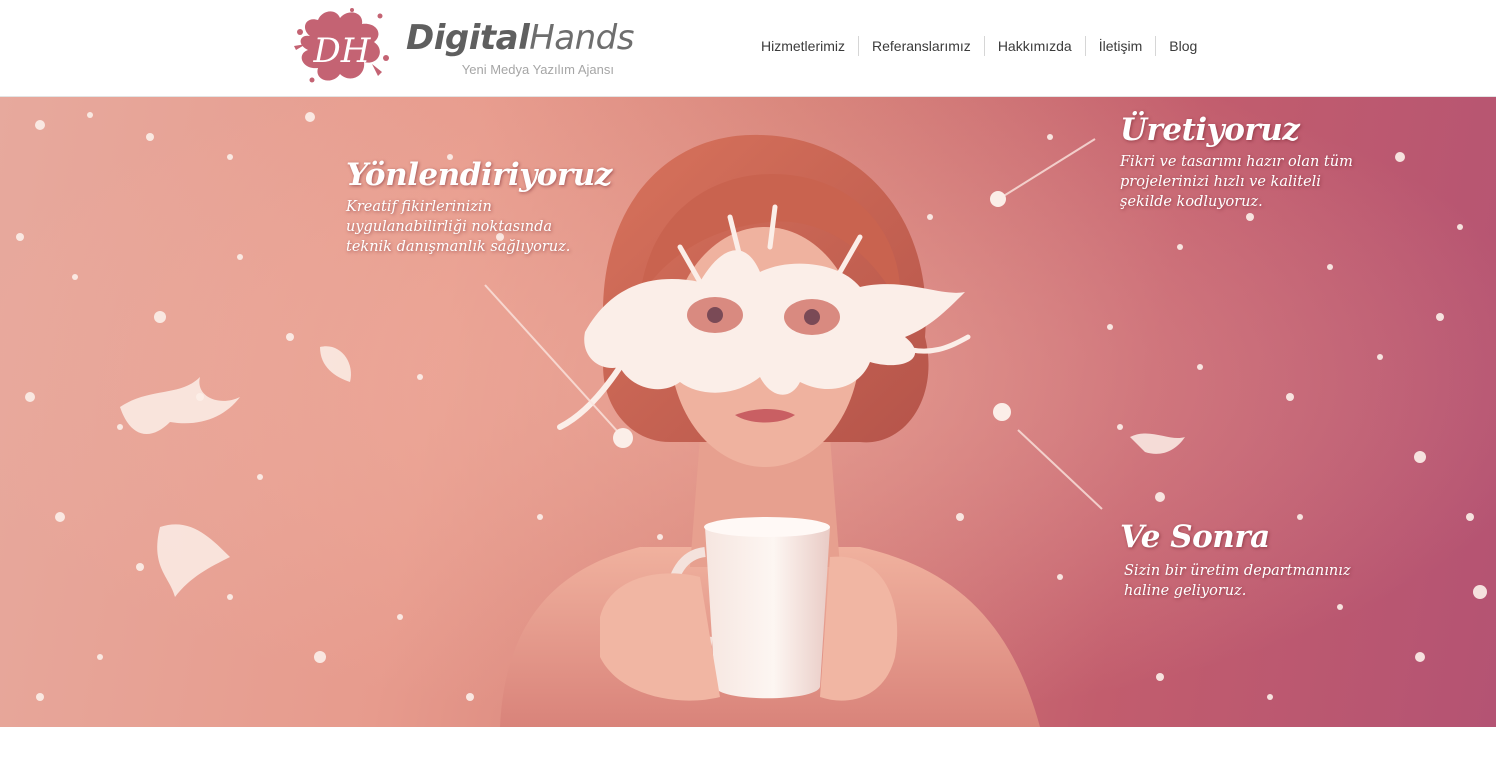 This screenshot has width=1496, height=768. Describe the element at coordinates (468, 38) in the screenshot. I see `logo-name-first: Digital` at that location.